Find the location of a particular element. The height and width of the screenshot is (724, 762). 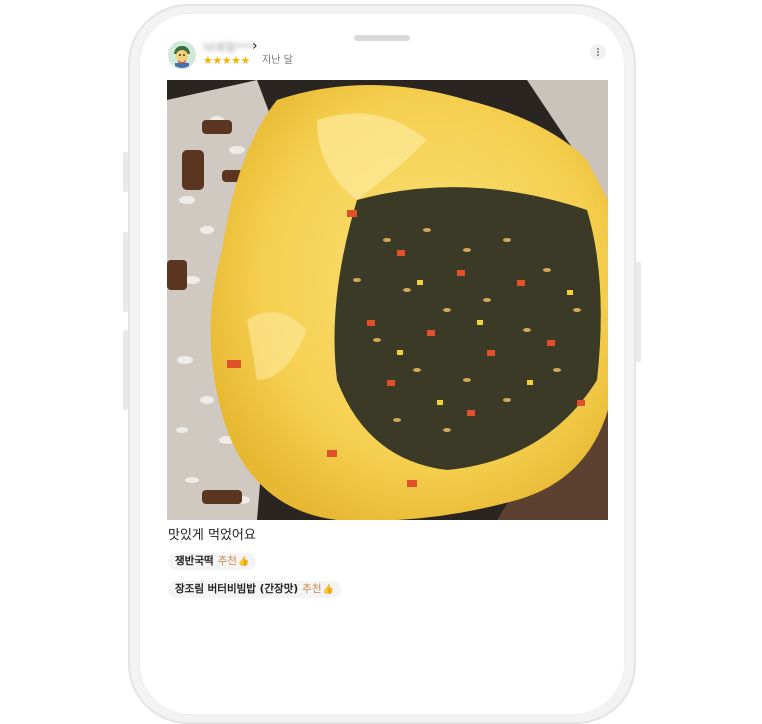

more-vertical-icon is located at coordinates (598, 52).